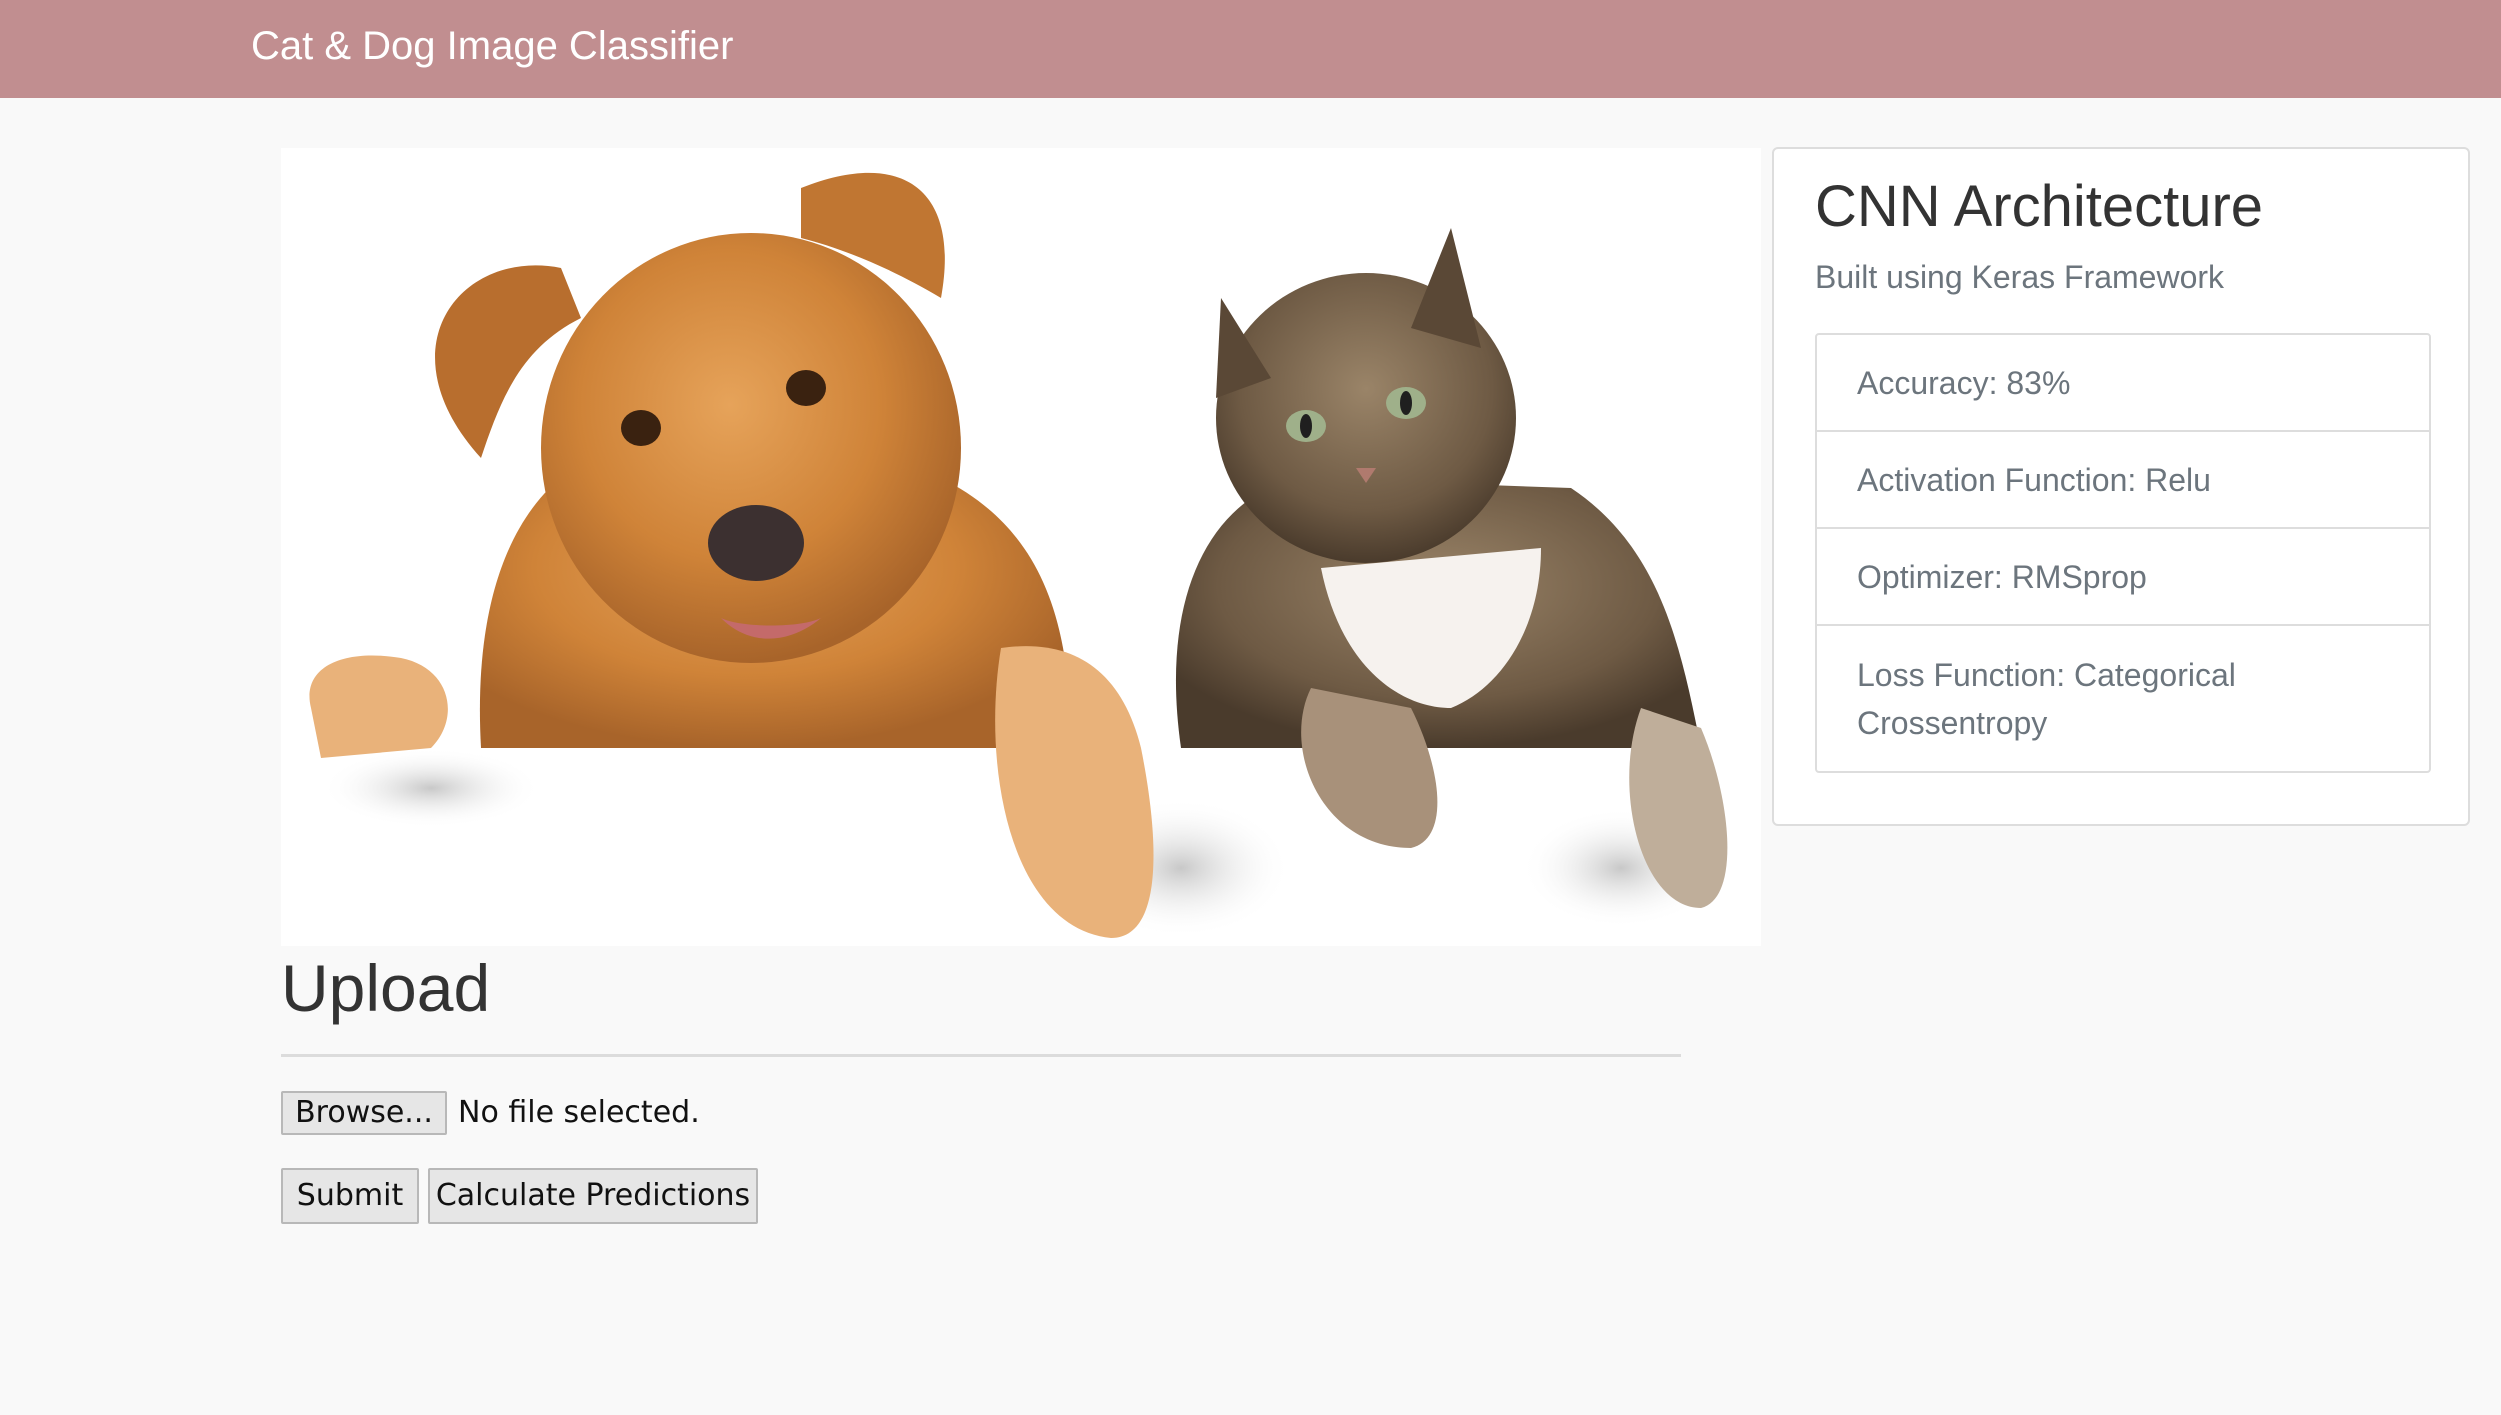  I want to click on panel-title: CNN Architecture, so click(2039, 206).